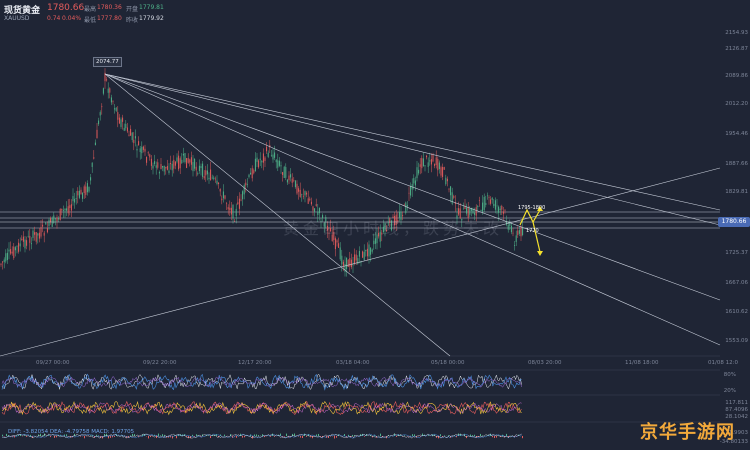 This screenshot has height=450, width=750. Describe the element at coordinates (107, 62) in the screenshot. I see `peak-price-tag: 2074.77` at that location.